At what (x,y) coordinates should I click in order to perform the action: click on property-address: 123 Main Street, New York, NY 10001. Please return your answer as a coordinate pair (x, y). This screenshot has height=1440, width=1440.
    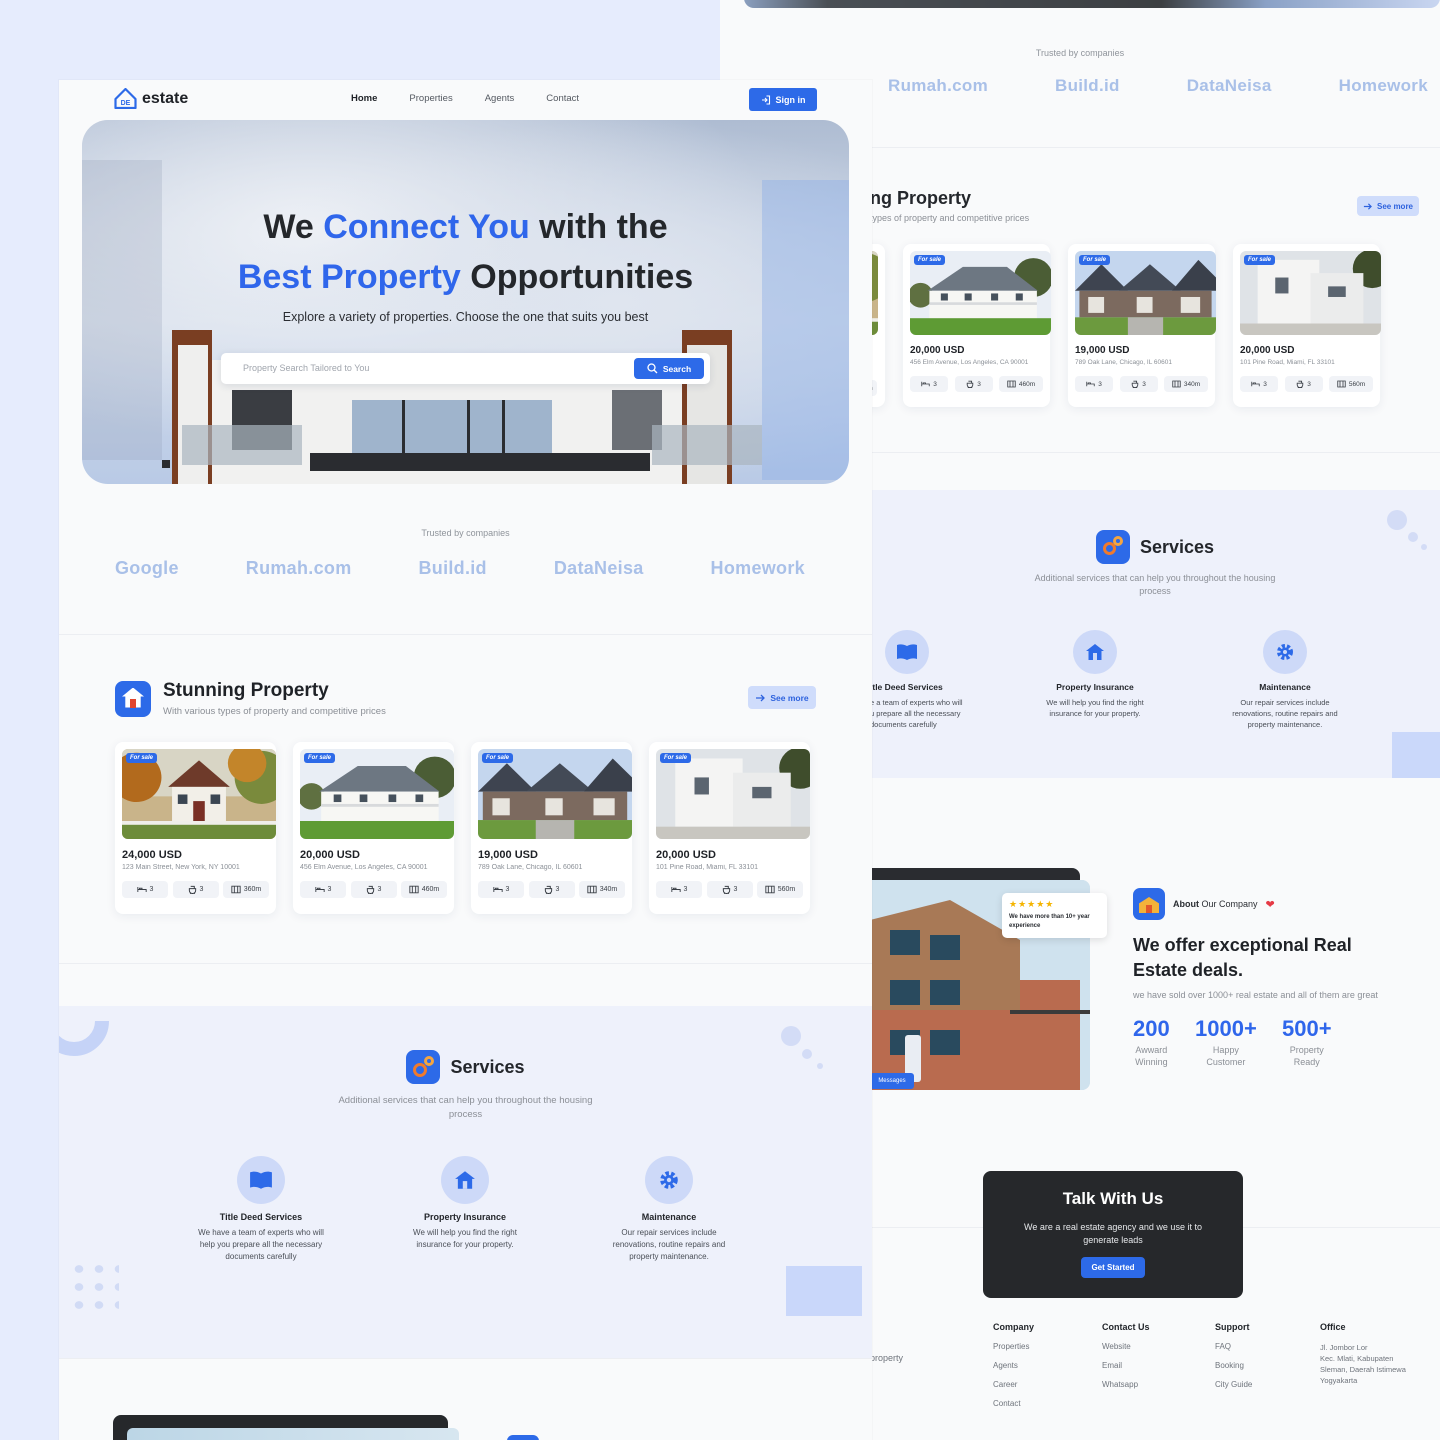
    Looking at the image, I should click on (181, 867).